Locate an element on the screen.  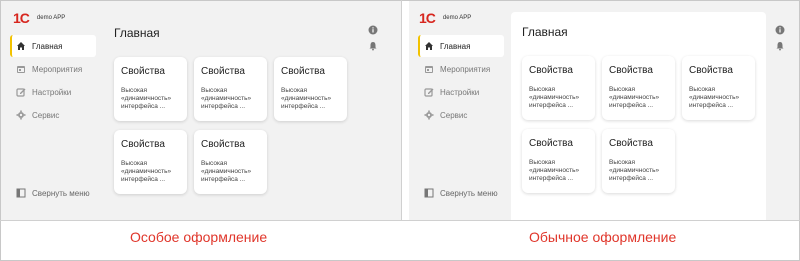
caption-special-design: Особое оформление is located at coordinates (199, 237).